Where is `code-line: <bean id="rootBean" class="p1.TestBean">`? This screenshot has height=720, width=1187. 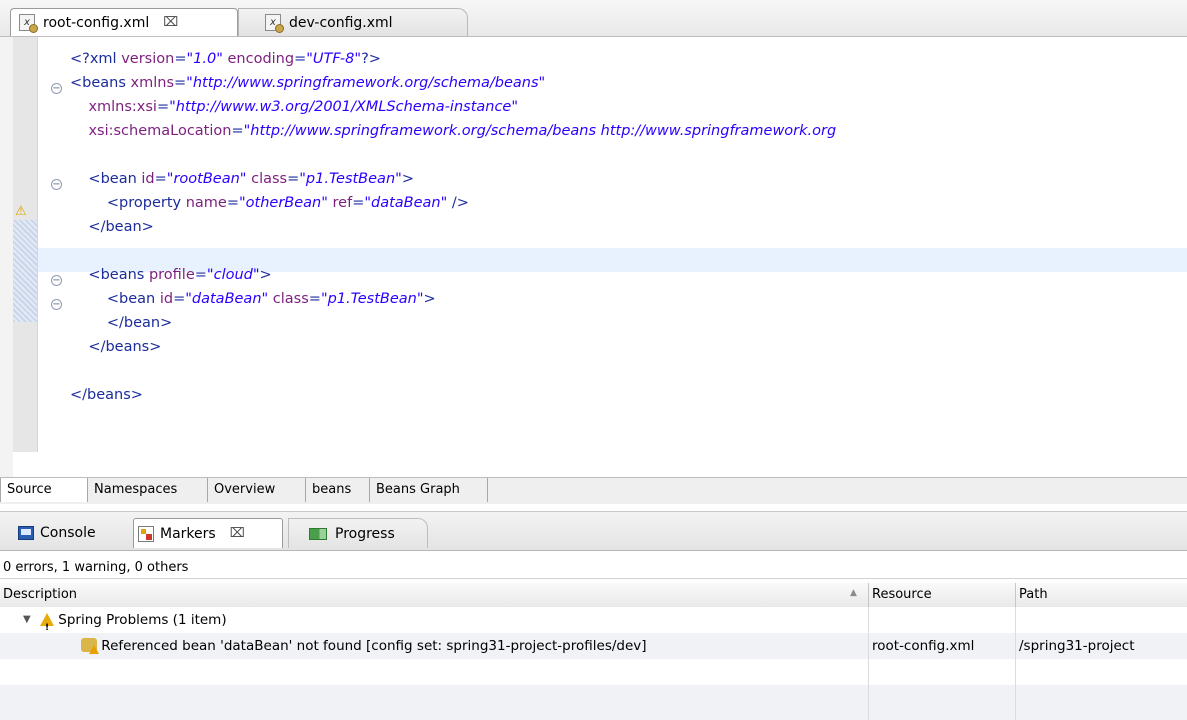
code-line: <bean id="rootBean" class="p1.TestBean"> is located at coordinates (453, 179).